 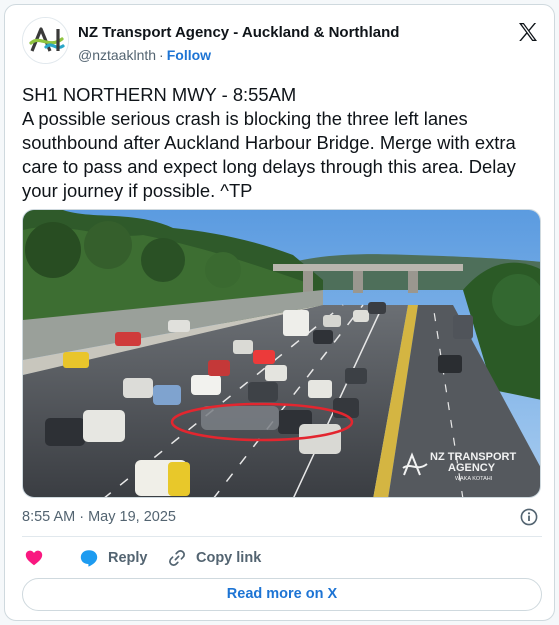 I want to click on nzta-logo-icon, so click(x=45, y=40).